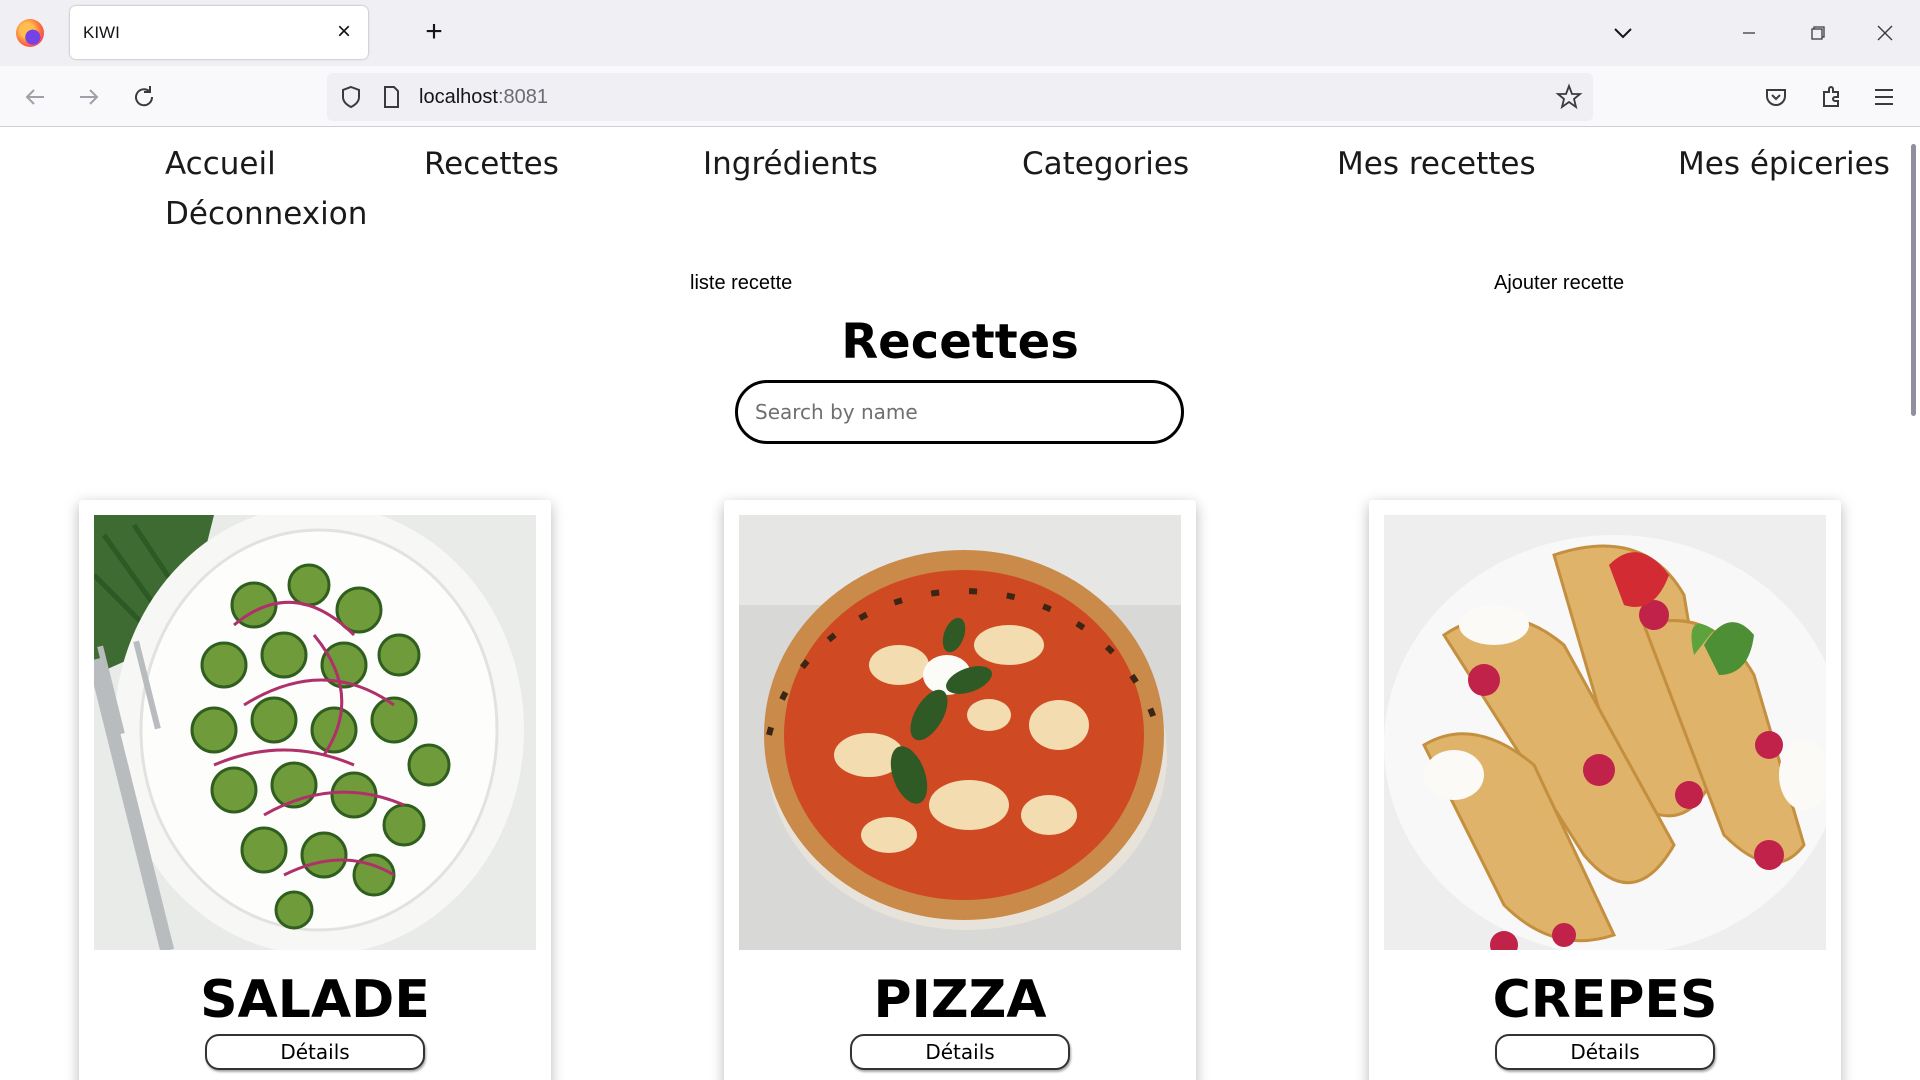  What do you see at coordinates (458, 97) in the screenshot?
I see `url-host: localhost` at bounding box center [458, 97].